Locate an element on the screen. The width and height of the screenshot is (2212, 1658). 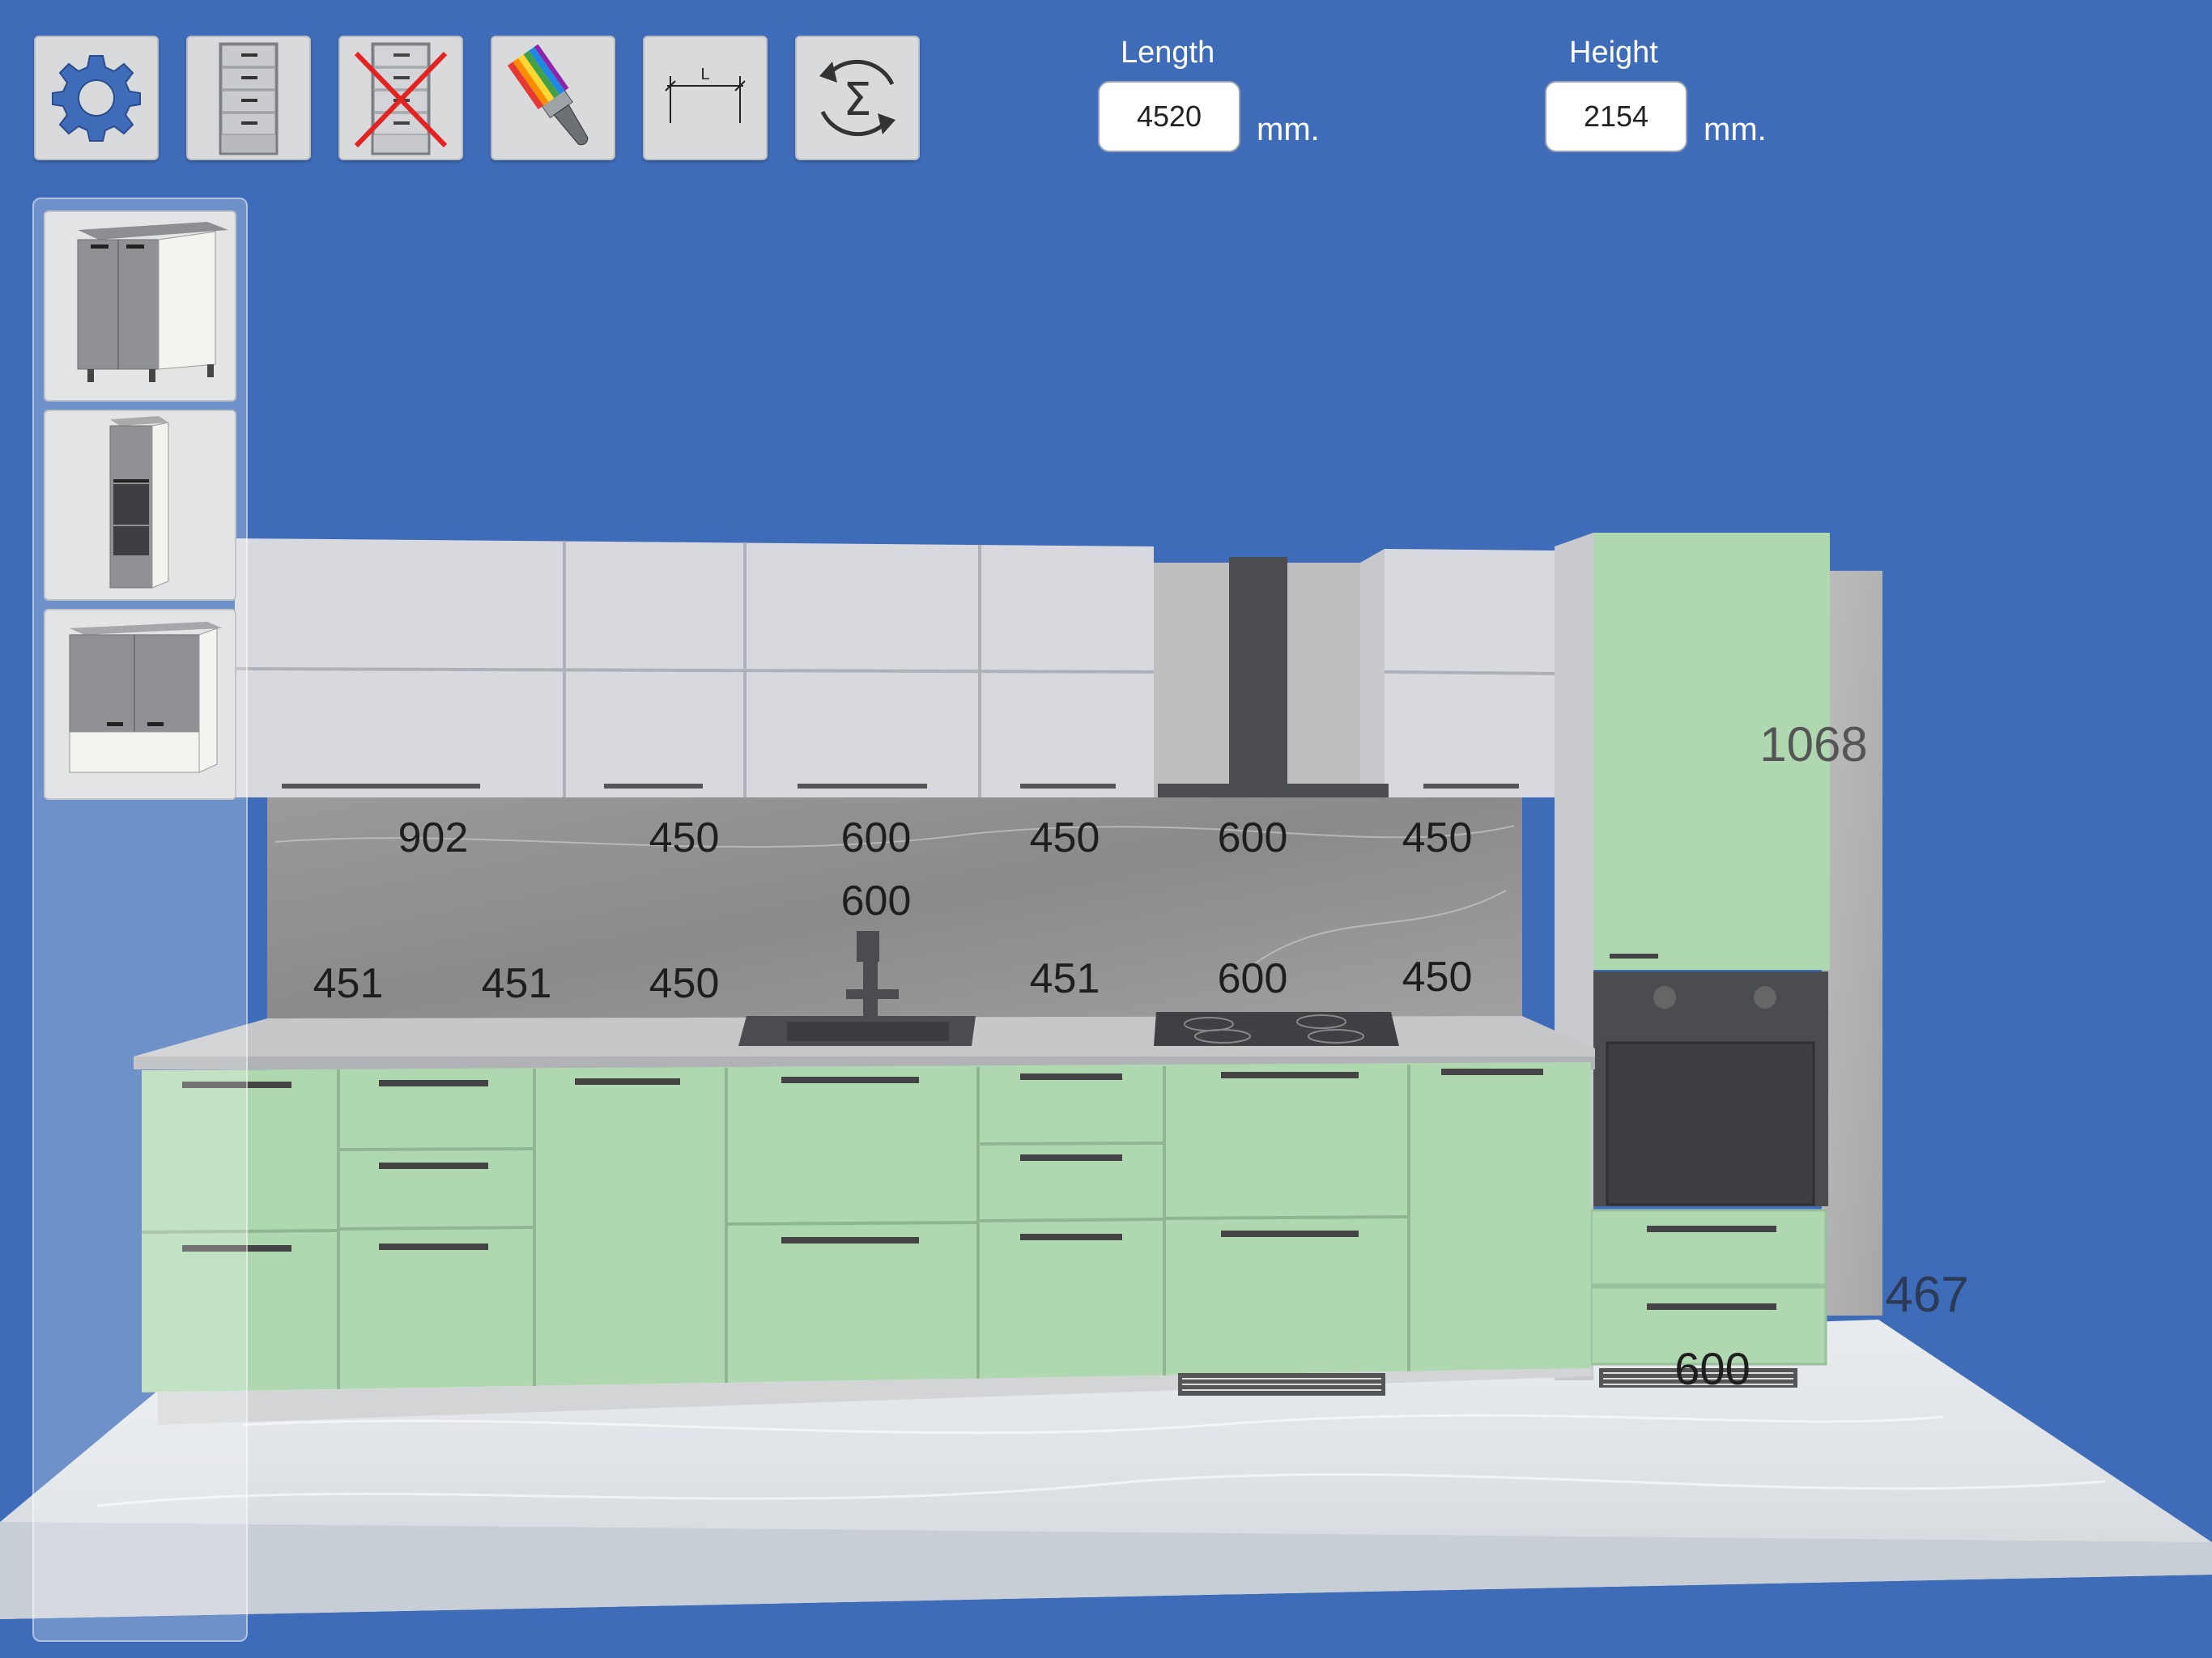
tall-height-label: 1068 is located at coordinates (1813, 744).